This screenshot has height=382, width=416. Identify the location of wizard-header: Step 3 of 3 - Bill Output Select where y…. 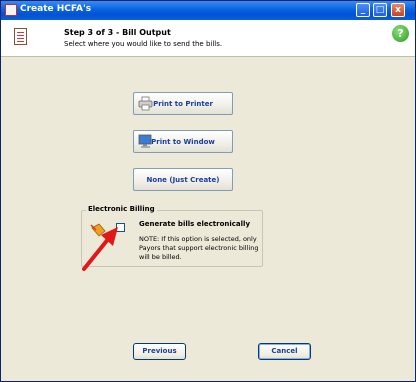
(208, 38).